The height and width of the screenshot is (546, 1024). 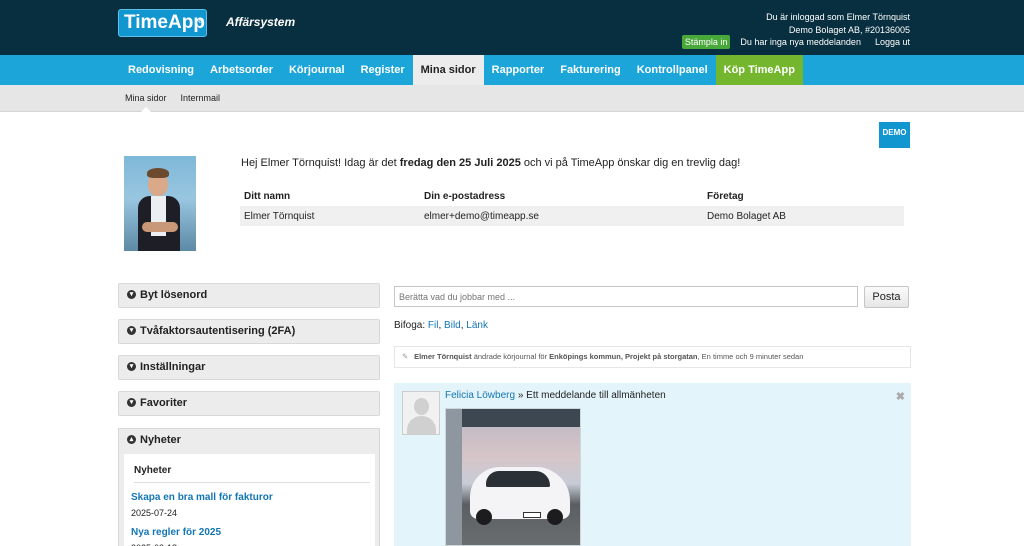 I want to click on nav-mina-sidor: Mina sidor, so click(x=448, y=70).